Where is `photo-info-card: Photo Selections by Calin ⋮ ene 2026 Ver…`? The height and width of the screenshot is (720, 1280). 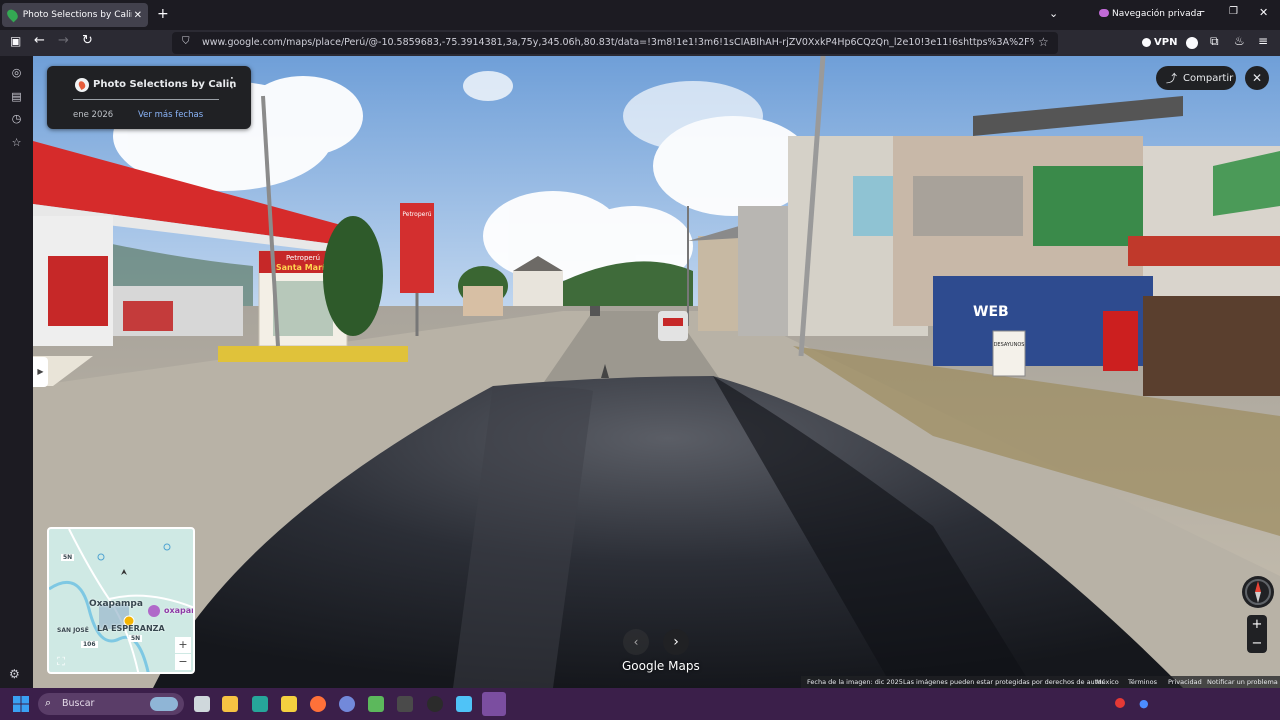
photo-info-card: Photo Selections by Calin ⋮ ene 2026 Ver… is located at coordinates (149, 97).